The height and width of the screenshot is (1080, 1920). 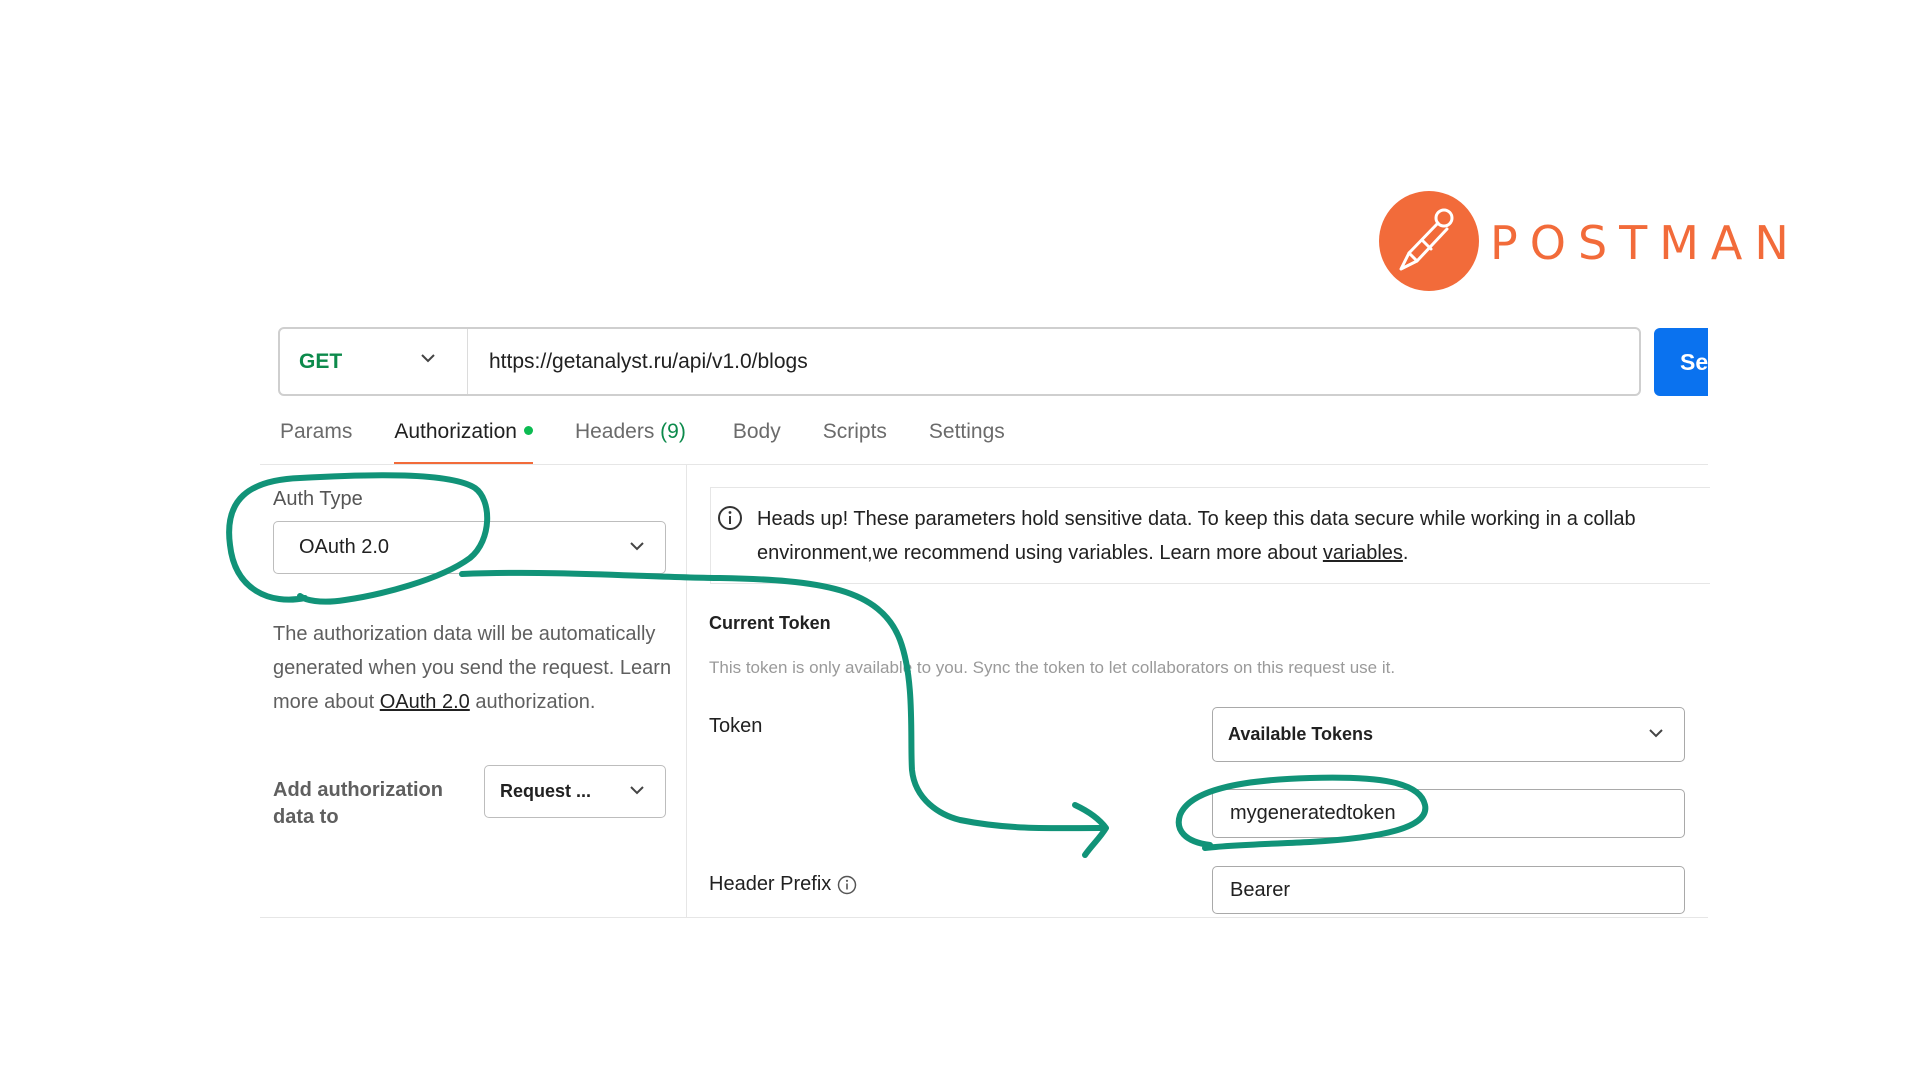 I want to click on add-auth-to-label: Add authorization data to, so click(x=358, y=803).